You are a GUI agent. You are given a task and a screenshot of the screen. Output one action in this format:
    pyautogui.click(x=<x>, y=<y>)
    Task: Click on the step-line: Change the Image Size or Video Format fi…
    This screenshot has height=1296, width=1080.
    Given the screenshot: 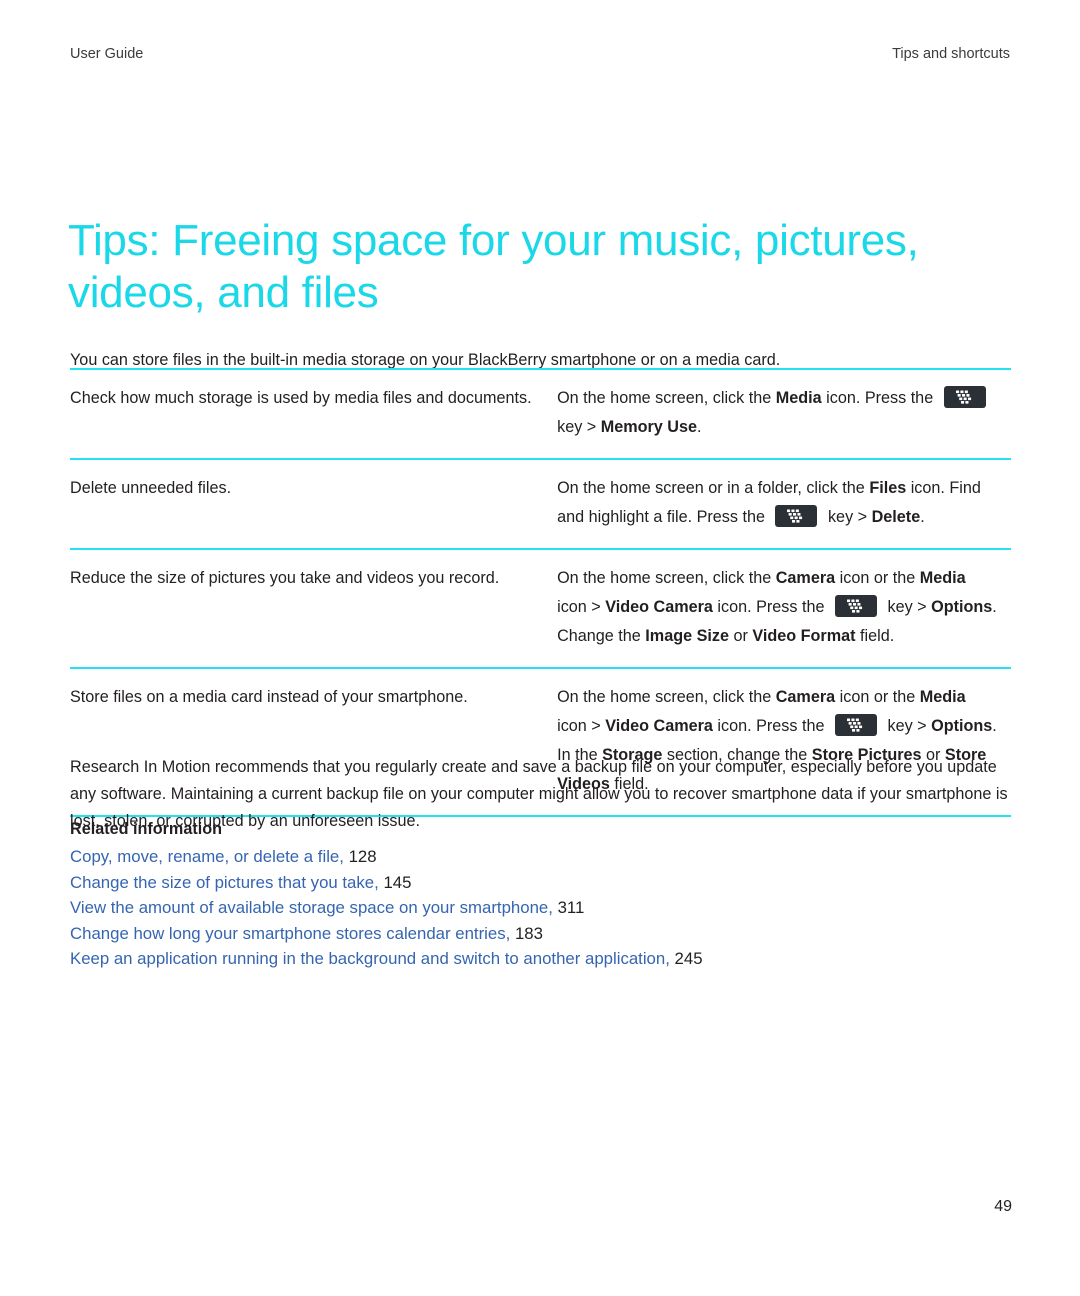 What is the action you would take?
    pyautogui.click(x=726, y=636)
    